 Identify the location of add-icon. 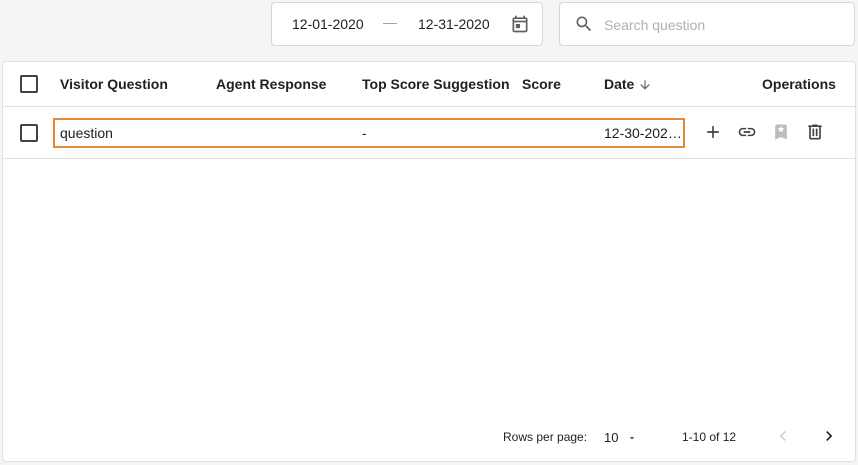
(713, 132).